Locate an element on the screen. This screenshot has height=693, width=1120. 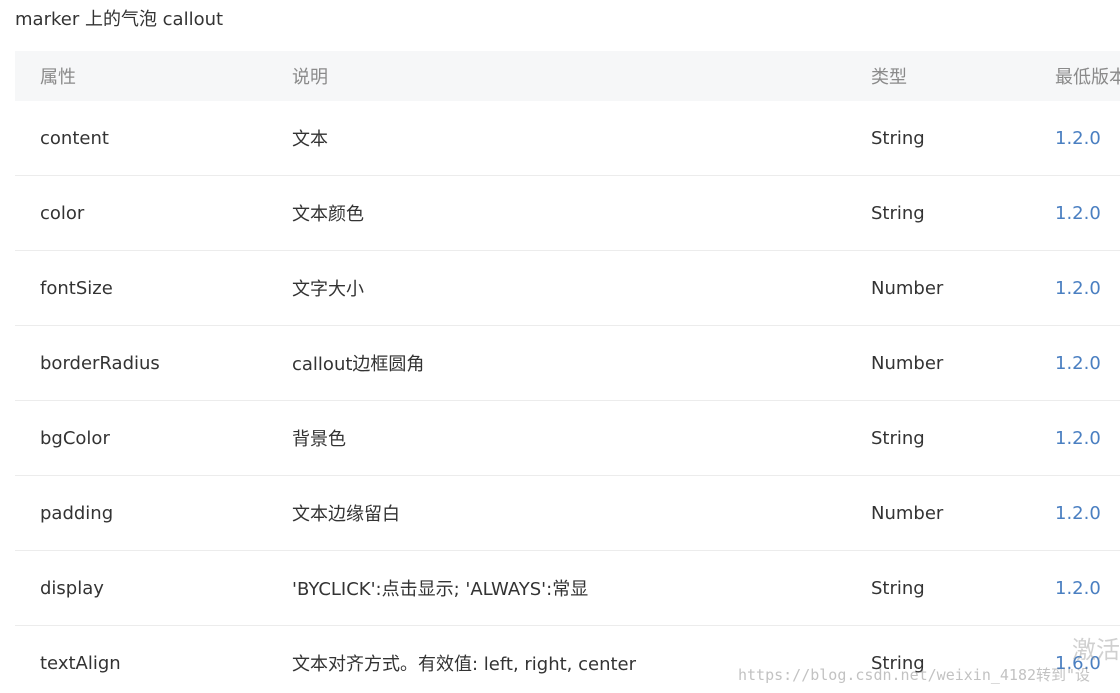
header-attribute: 属性 is located at coordinates (58, 77).